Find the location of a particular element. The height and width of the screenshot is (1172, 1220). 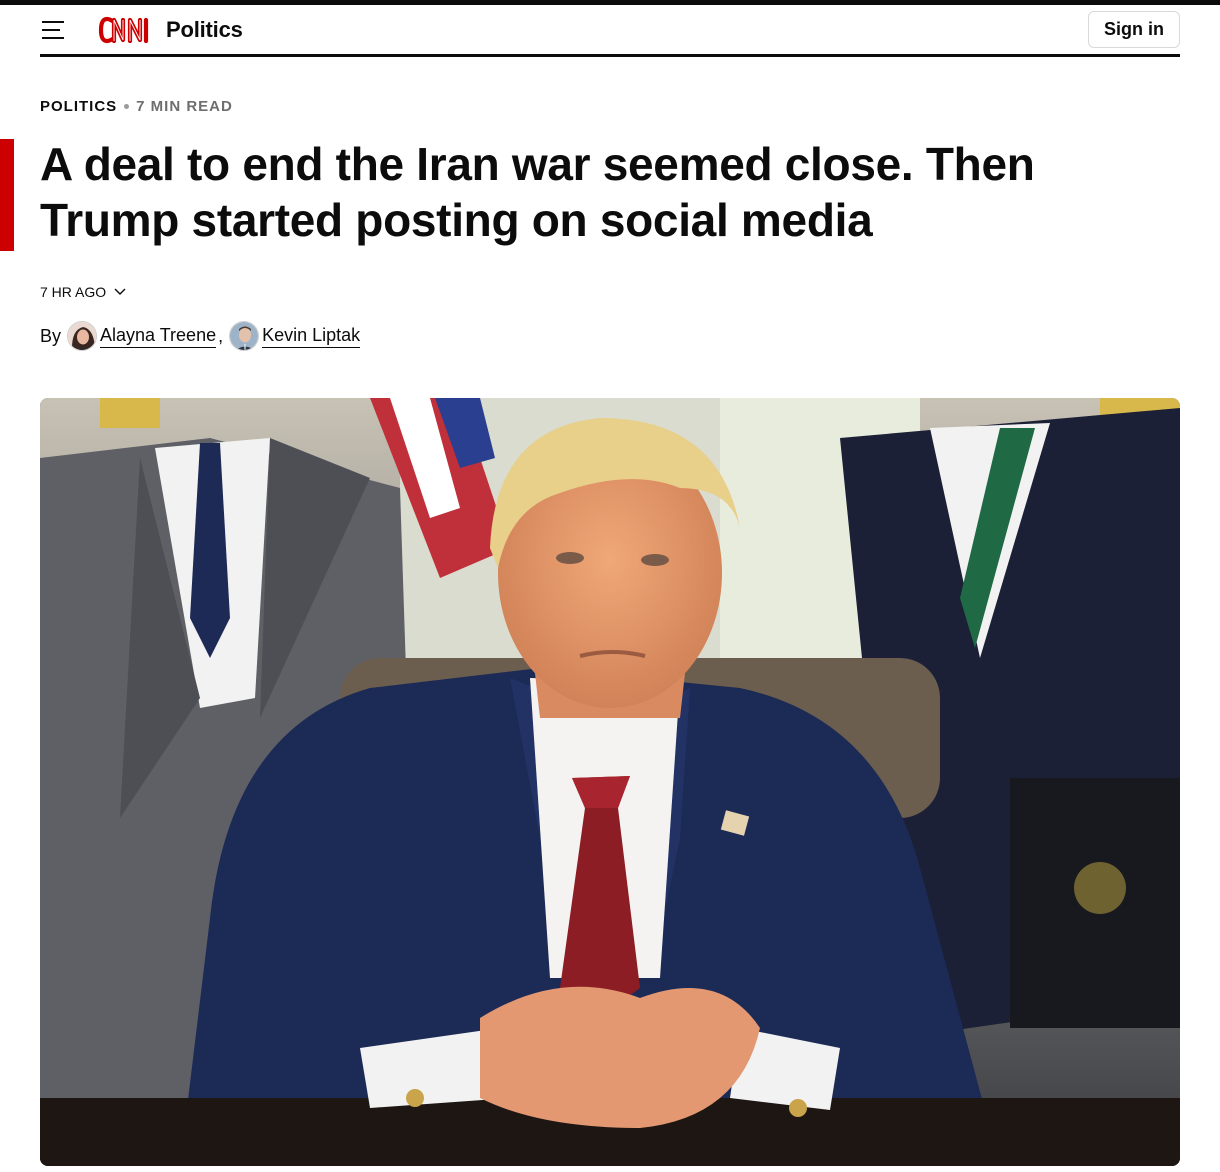

timestamp-toggle: 7 HR AGO is located at coordinates (83, 292).